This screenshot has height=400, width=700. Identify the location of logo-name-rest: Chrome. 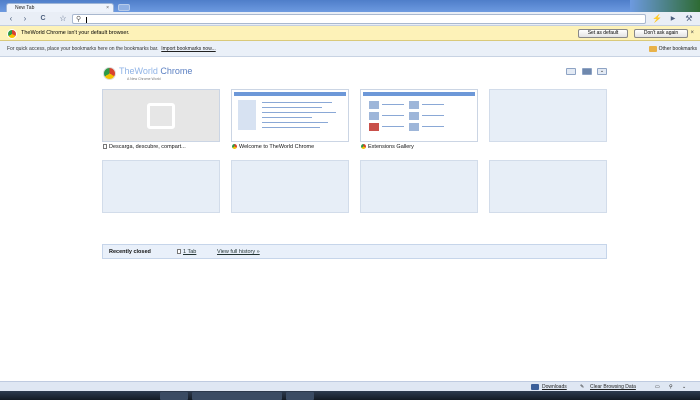
(175, 71).